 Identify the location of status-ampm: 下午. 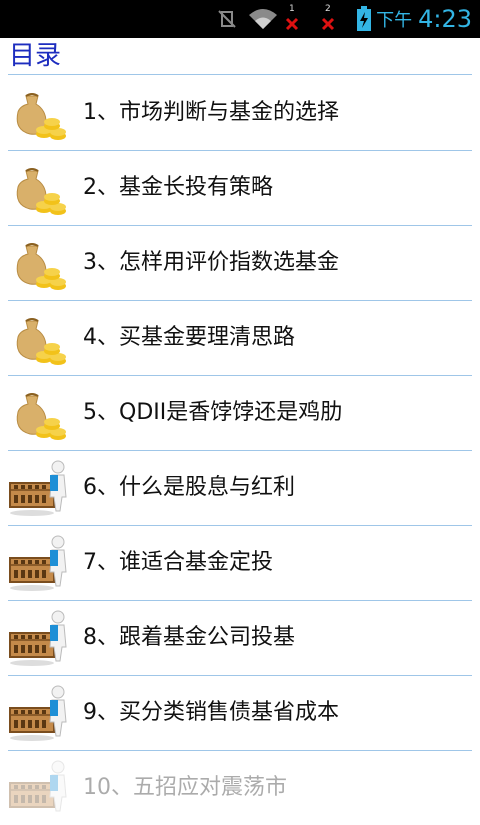
(394, 20).